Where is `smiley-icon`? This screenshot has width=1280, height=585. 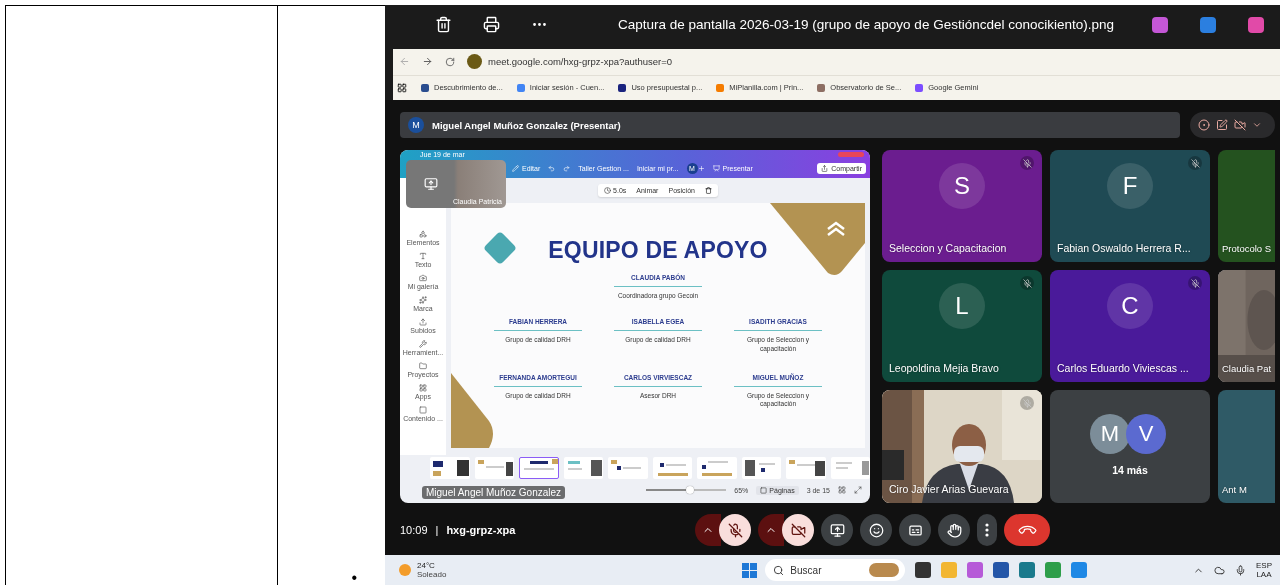
smiley-icon is located at coordinates (876, 530).